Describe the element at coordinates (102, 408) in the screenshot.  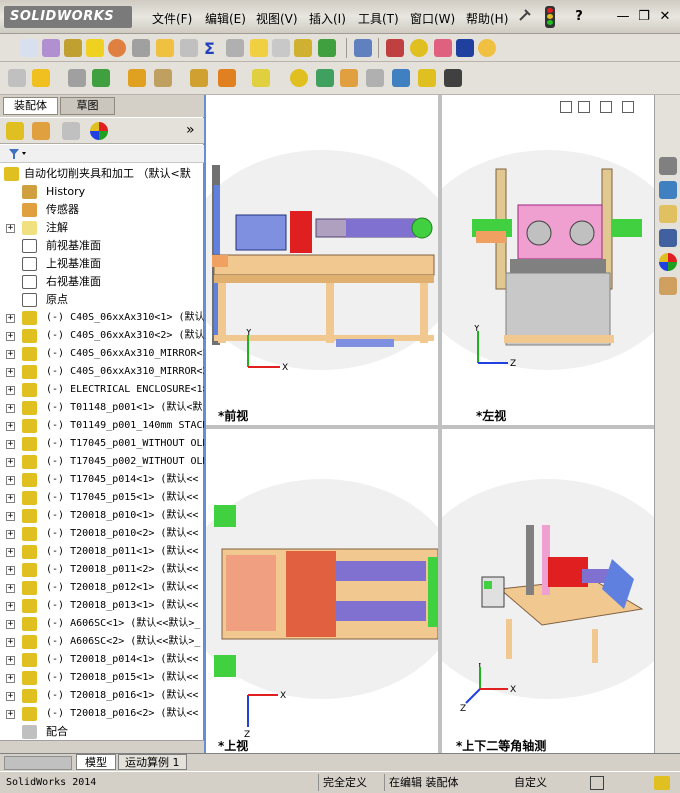
I see `tree-item: + (-) T01148_p001<1> (默认<默` at that location.